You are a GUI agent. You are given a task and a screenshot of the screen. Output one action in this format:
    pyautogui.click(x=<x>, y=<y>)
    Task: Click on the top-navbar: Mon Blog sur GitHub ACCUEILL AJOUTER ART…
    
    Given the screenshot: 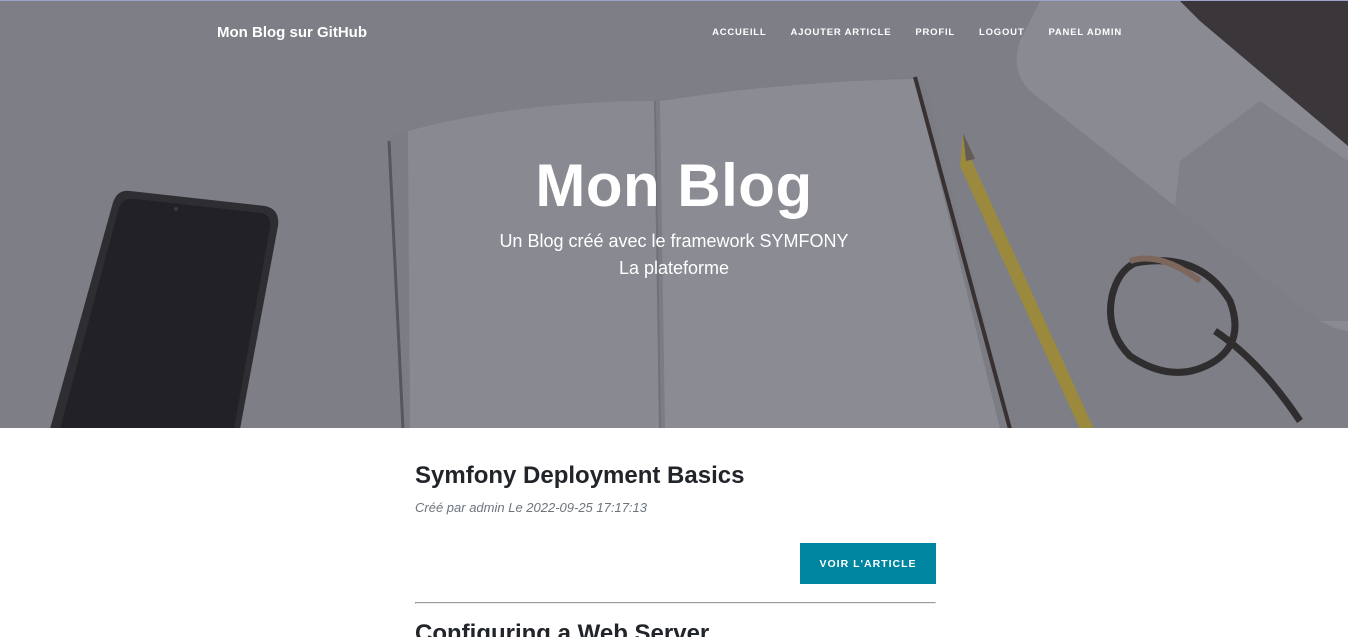 What is the action you would take?
    pyautogui.click(x=674, y=32)
    